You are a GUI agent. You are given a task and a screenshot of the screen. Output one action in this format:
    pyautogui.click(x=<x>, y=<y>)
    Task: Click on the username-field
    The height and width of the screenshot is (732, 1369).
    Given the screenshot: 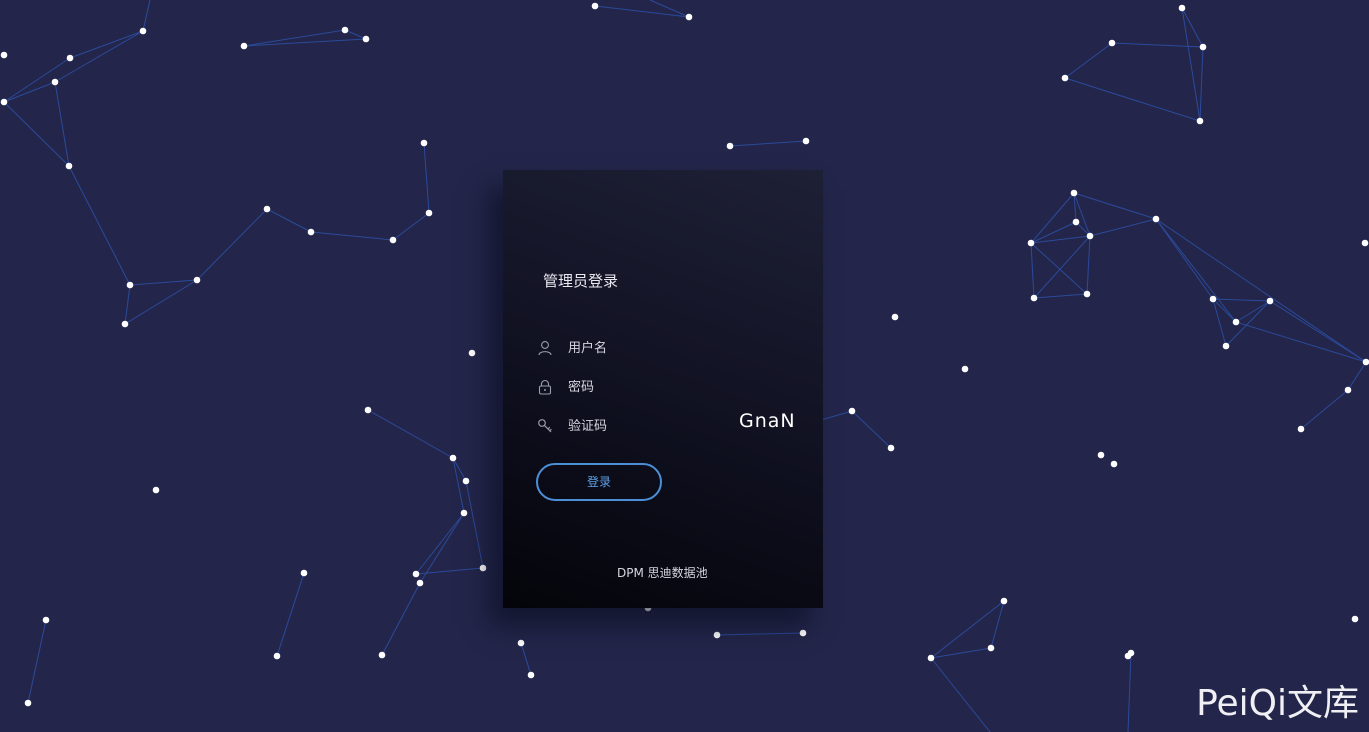 What is the action you would take?
    pyautogui.click(x=637, y=348)
    